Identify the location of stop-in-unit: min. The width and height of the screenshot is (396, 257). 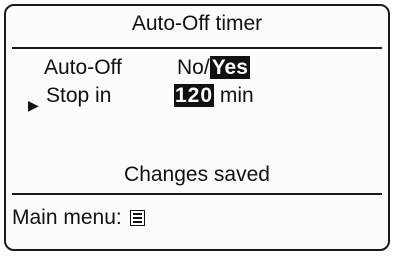
(236, 95).